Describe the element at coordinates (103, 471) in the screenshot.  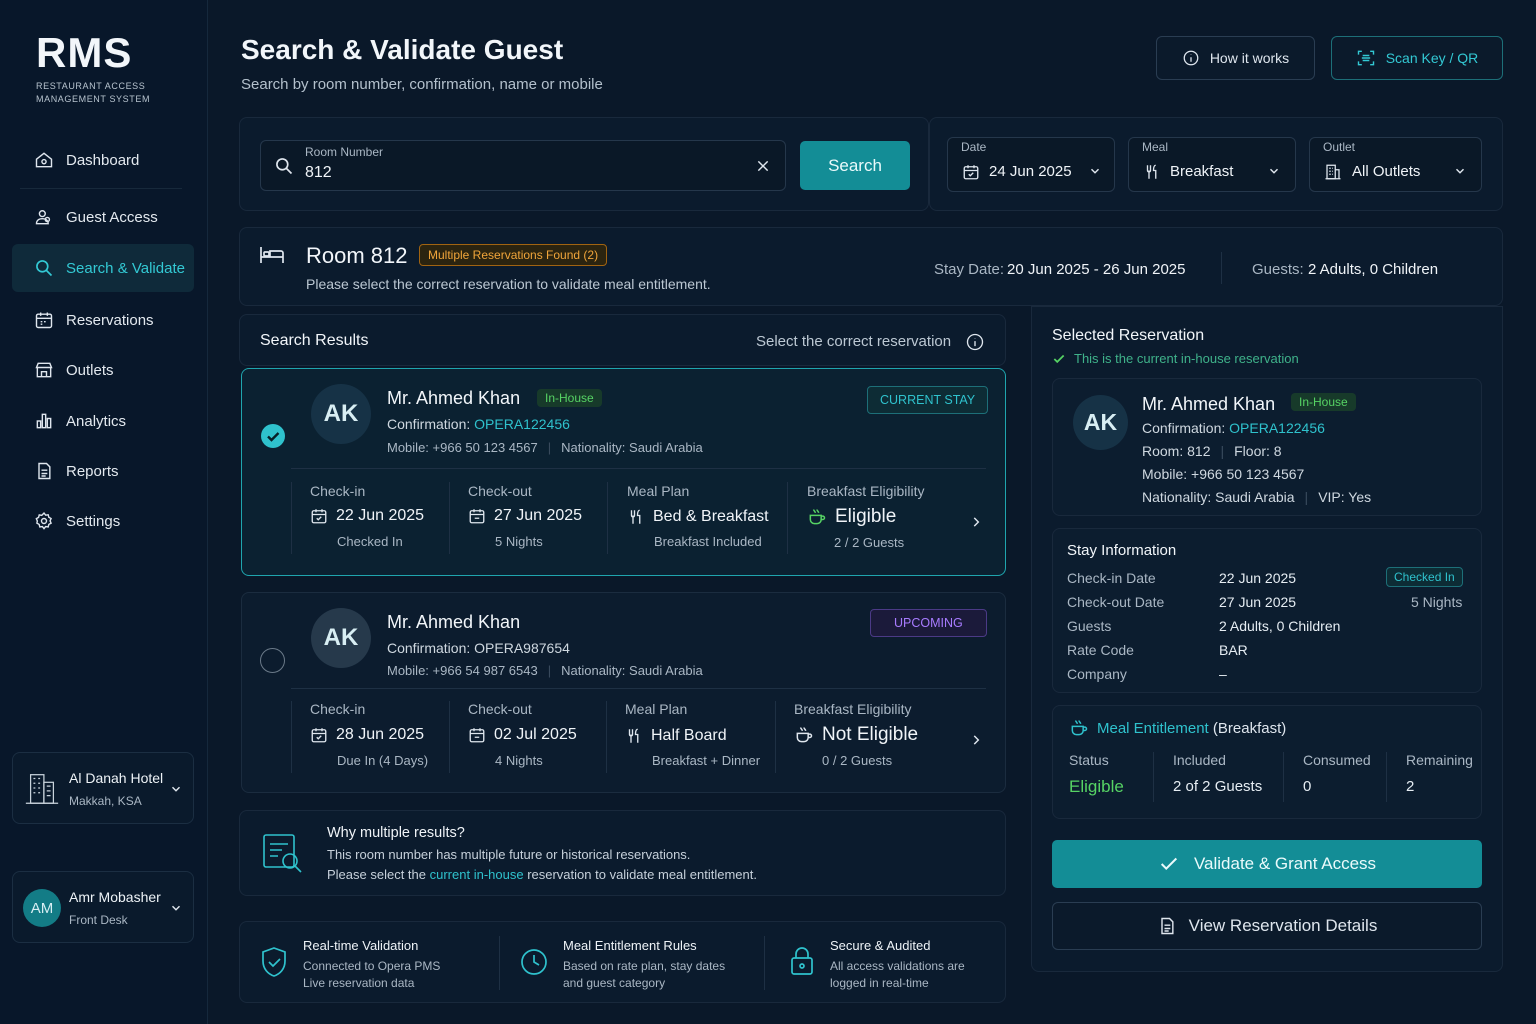
I see `nav-item-reports: Reports` at that location.